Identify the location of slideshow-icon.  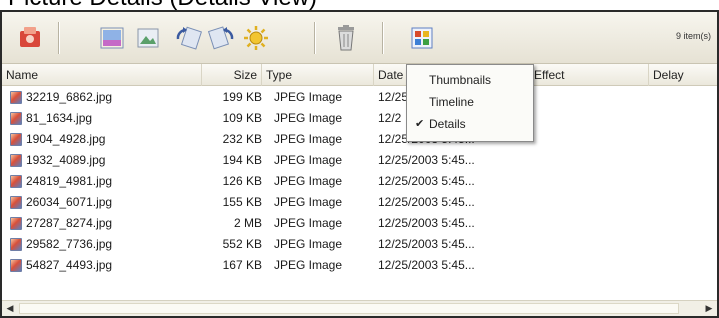
(256, 38).